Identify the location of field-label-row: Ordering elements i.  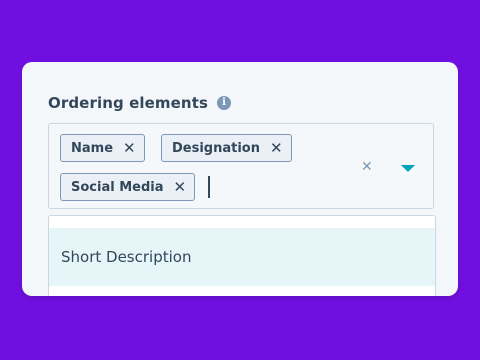
(140, 103).